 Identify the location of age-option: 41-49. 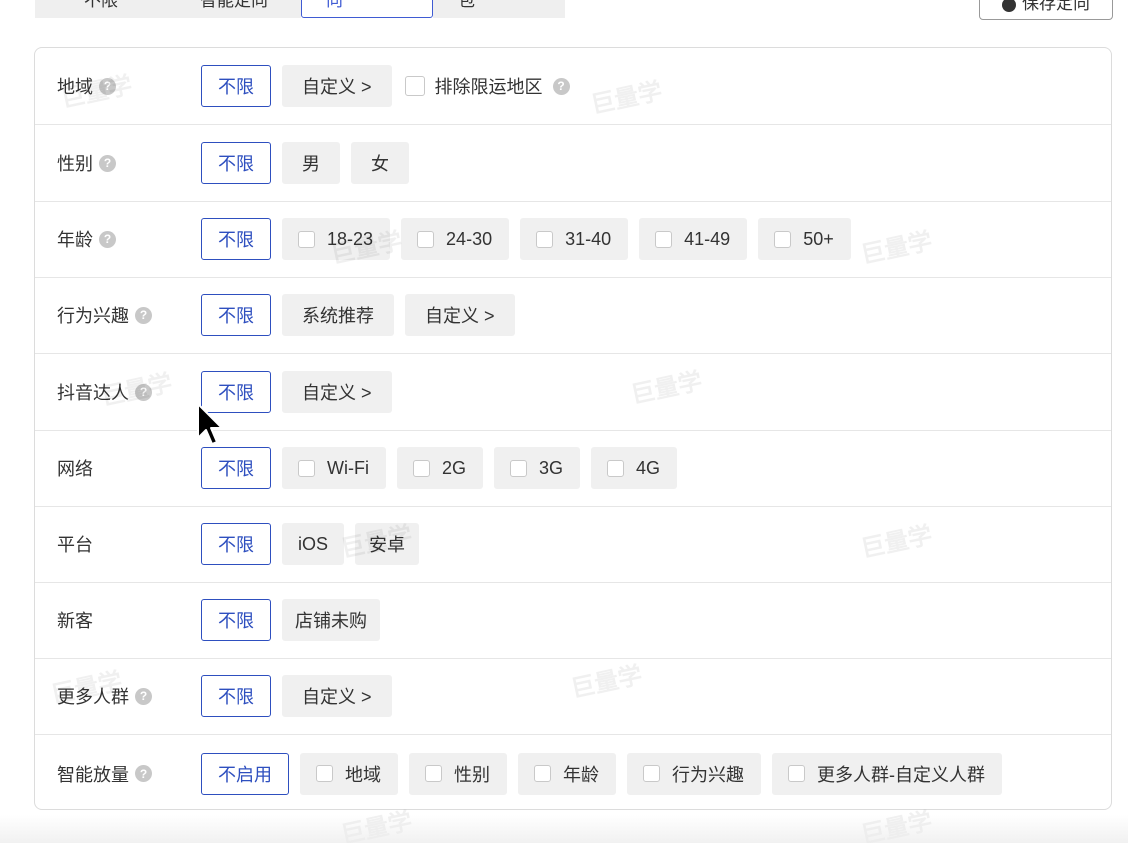
(693, 239).